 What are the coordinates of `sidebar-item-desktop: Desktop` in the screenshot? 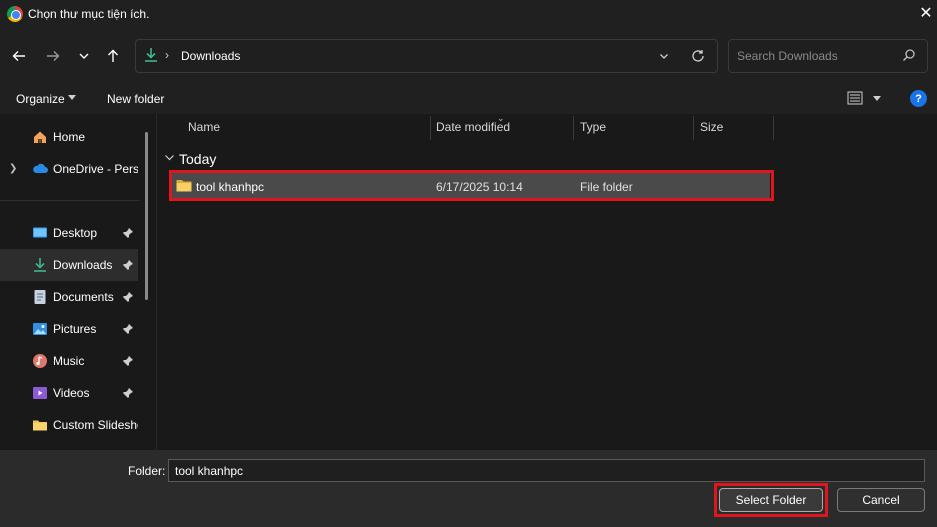 It's located at (69, 233).